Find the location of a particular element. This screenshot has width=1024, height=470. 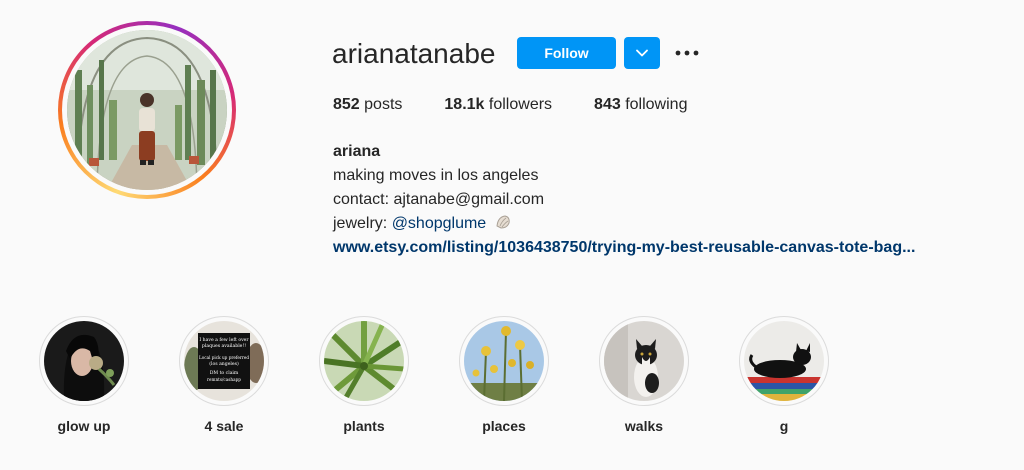

shell-emoji-icon is located at coordinates (503, 222).